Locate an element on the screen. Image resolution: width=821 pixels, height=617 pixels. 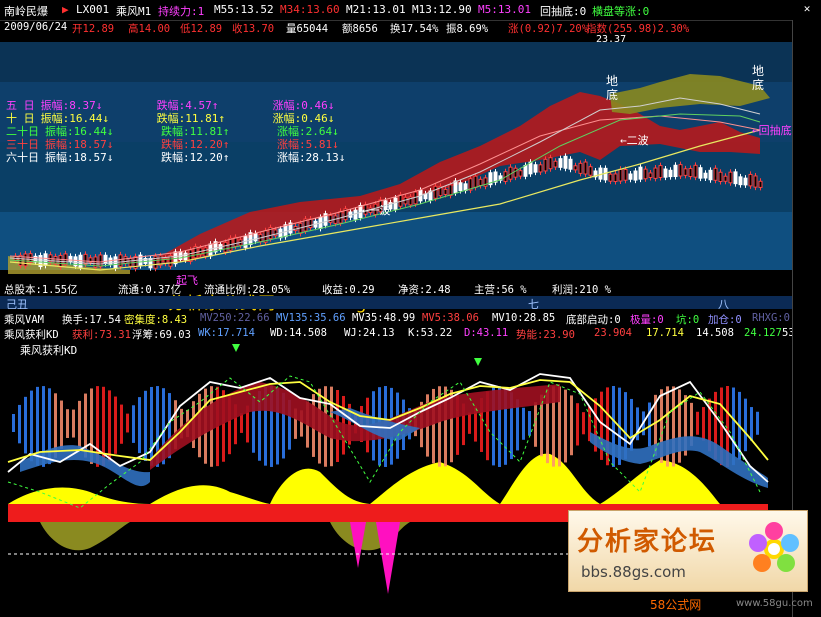
annotation-erbo: ←二波 is located at coordinates (634, 140).